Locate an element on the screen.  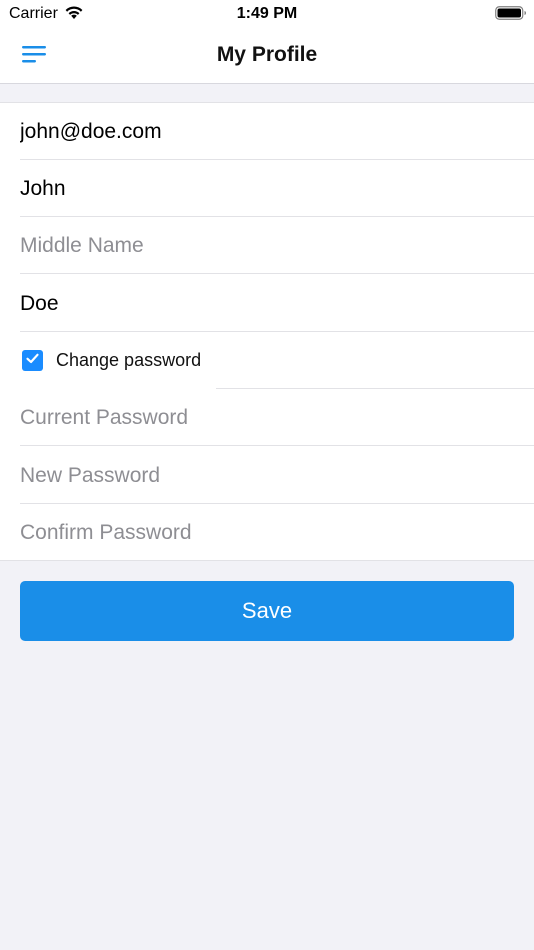
email-field is located at coordinates (270, 131).